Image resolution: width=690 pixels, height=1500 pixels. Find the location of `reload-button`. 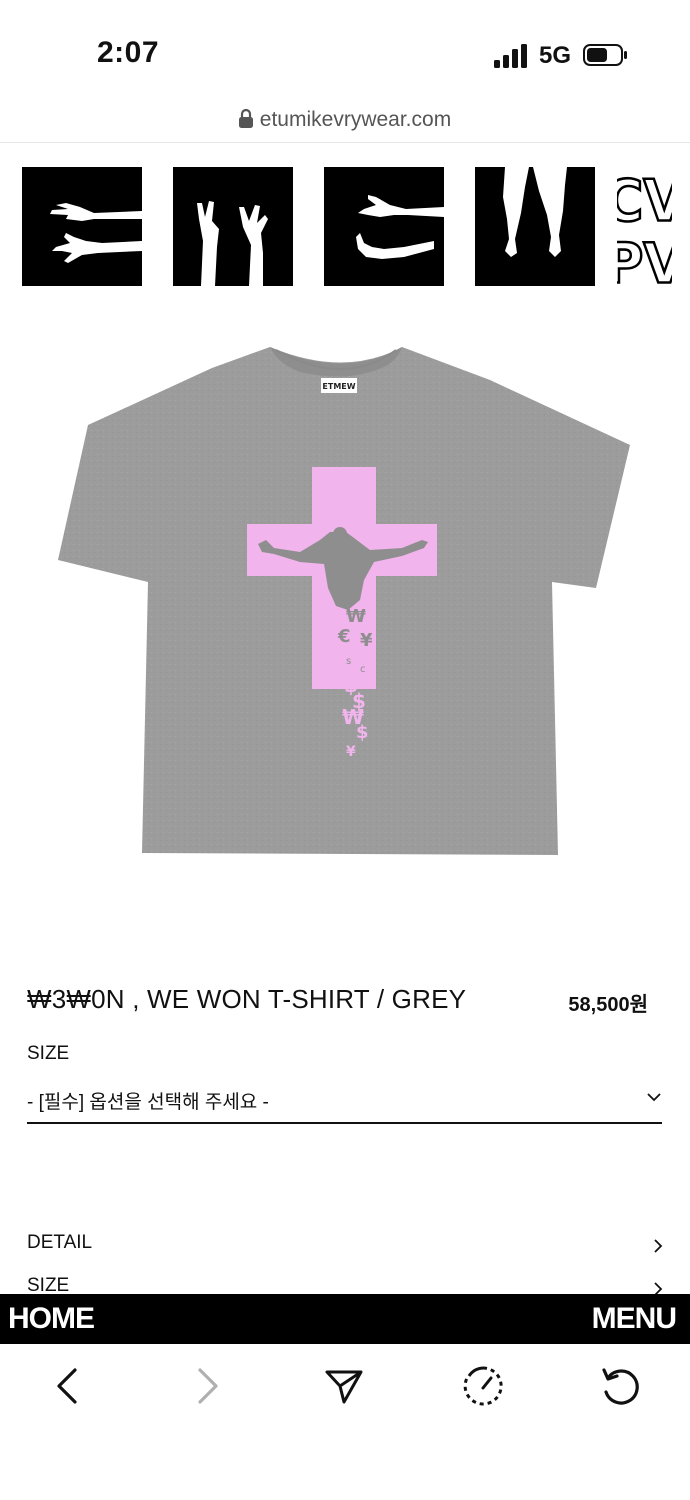

reload-button is located at coordinates (620, 1386).